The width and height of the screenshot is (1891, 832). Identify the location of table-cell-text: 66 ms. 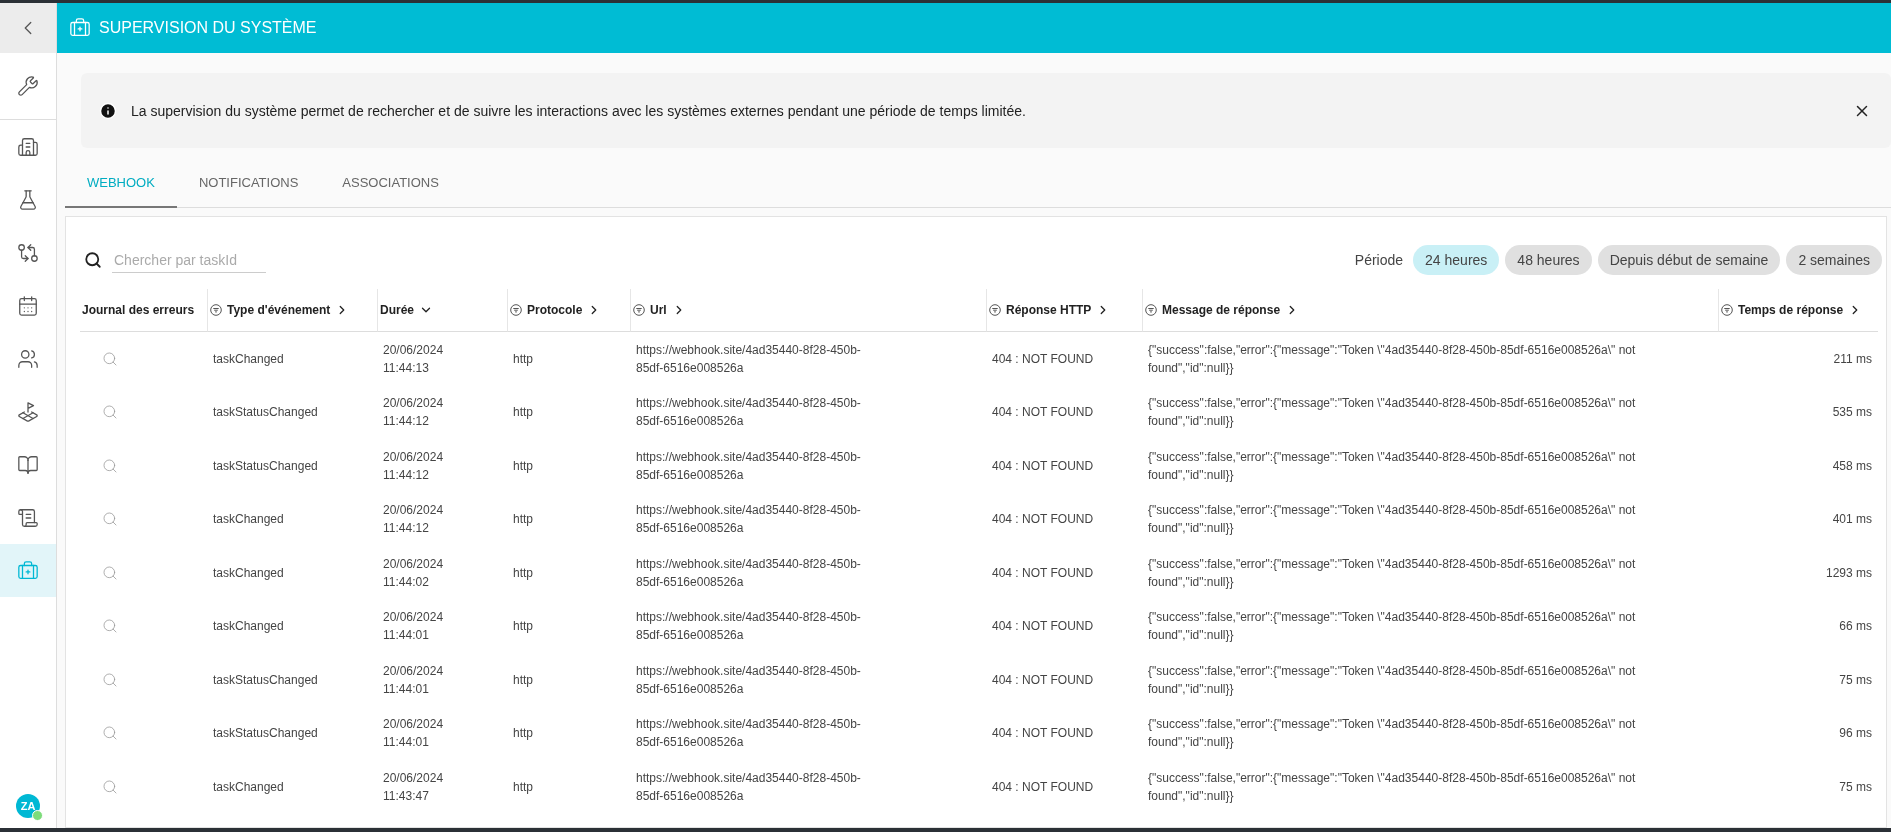
(1855, 627).